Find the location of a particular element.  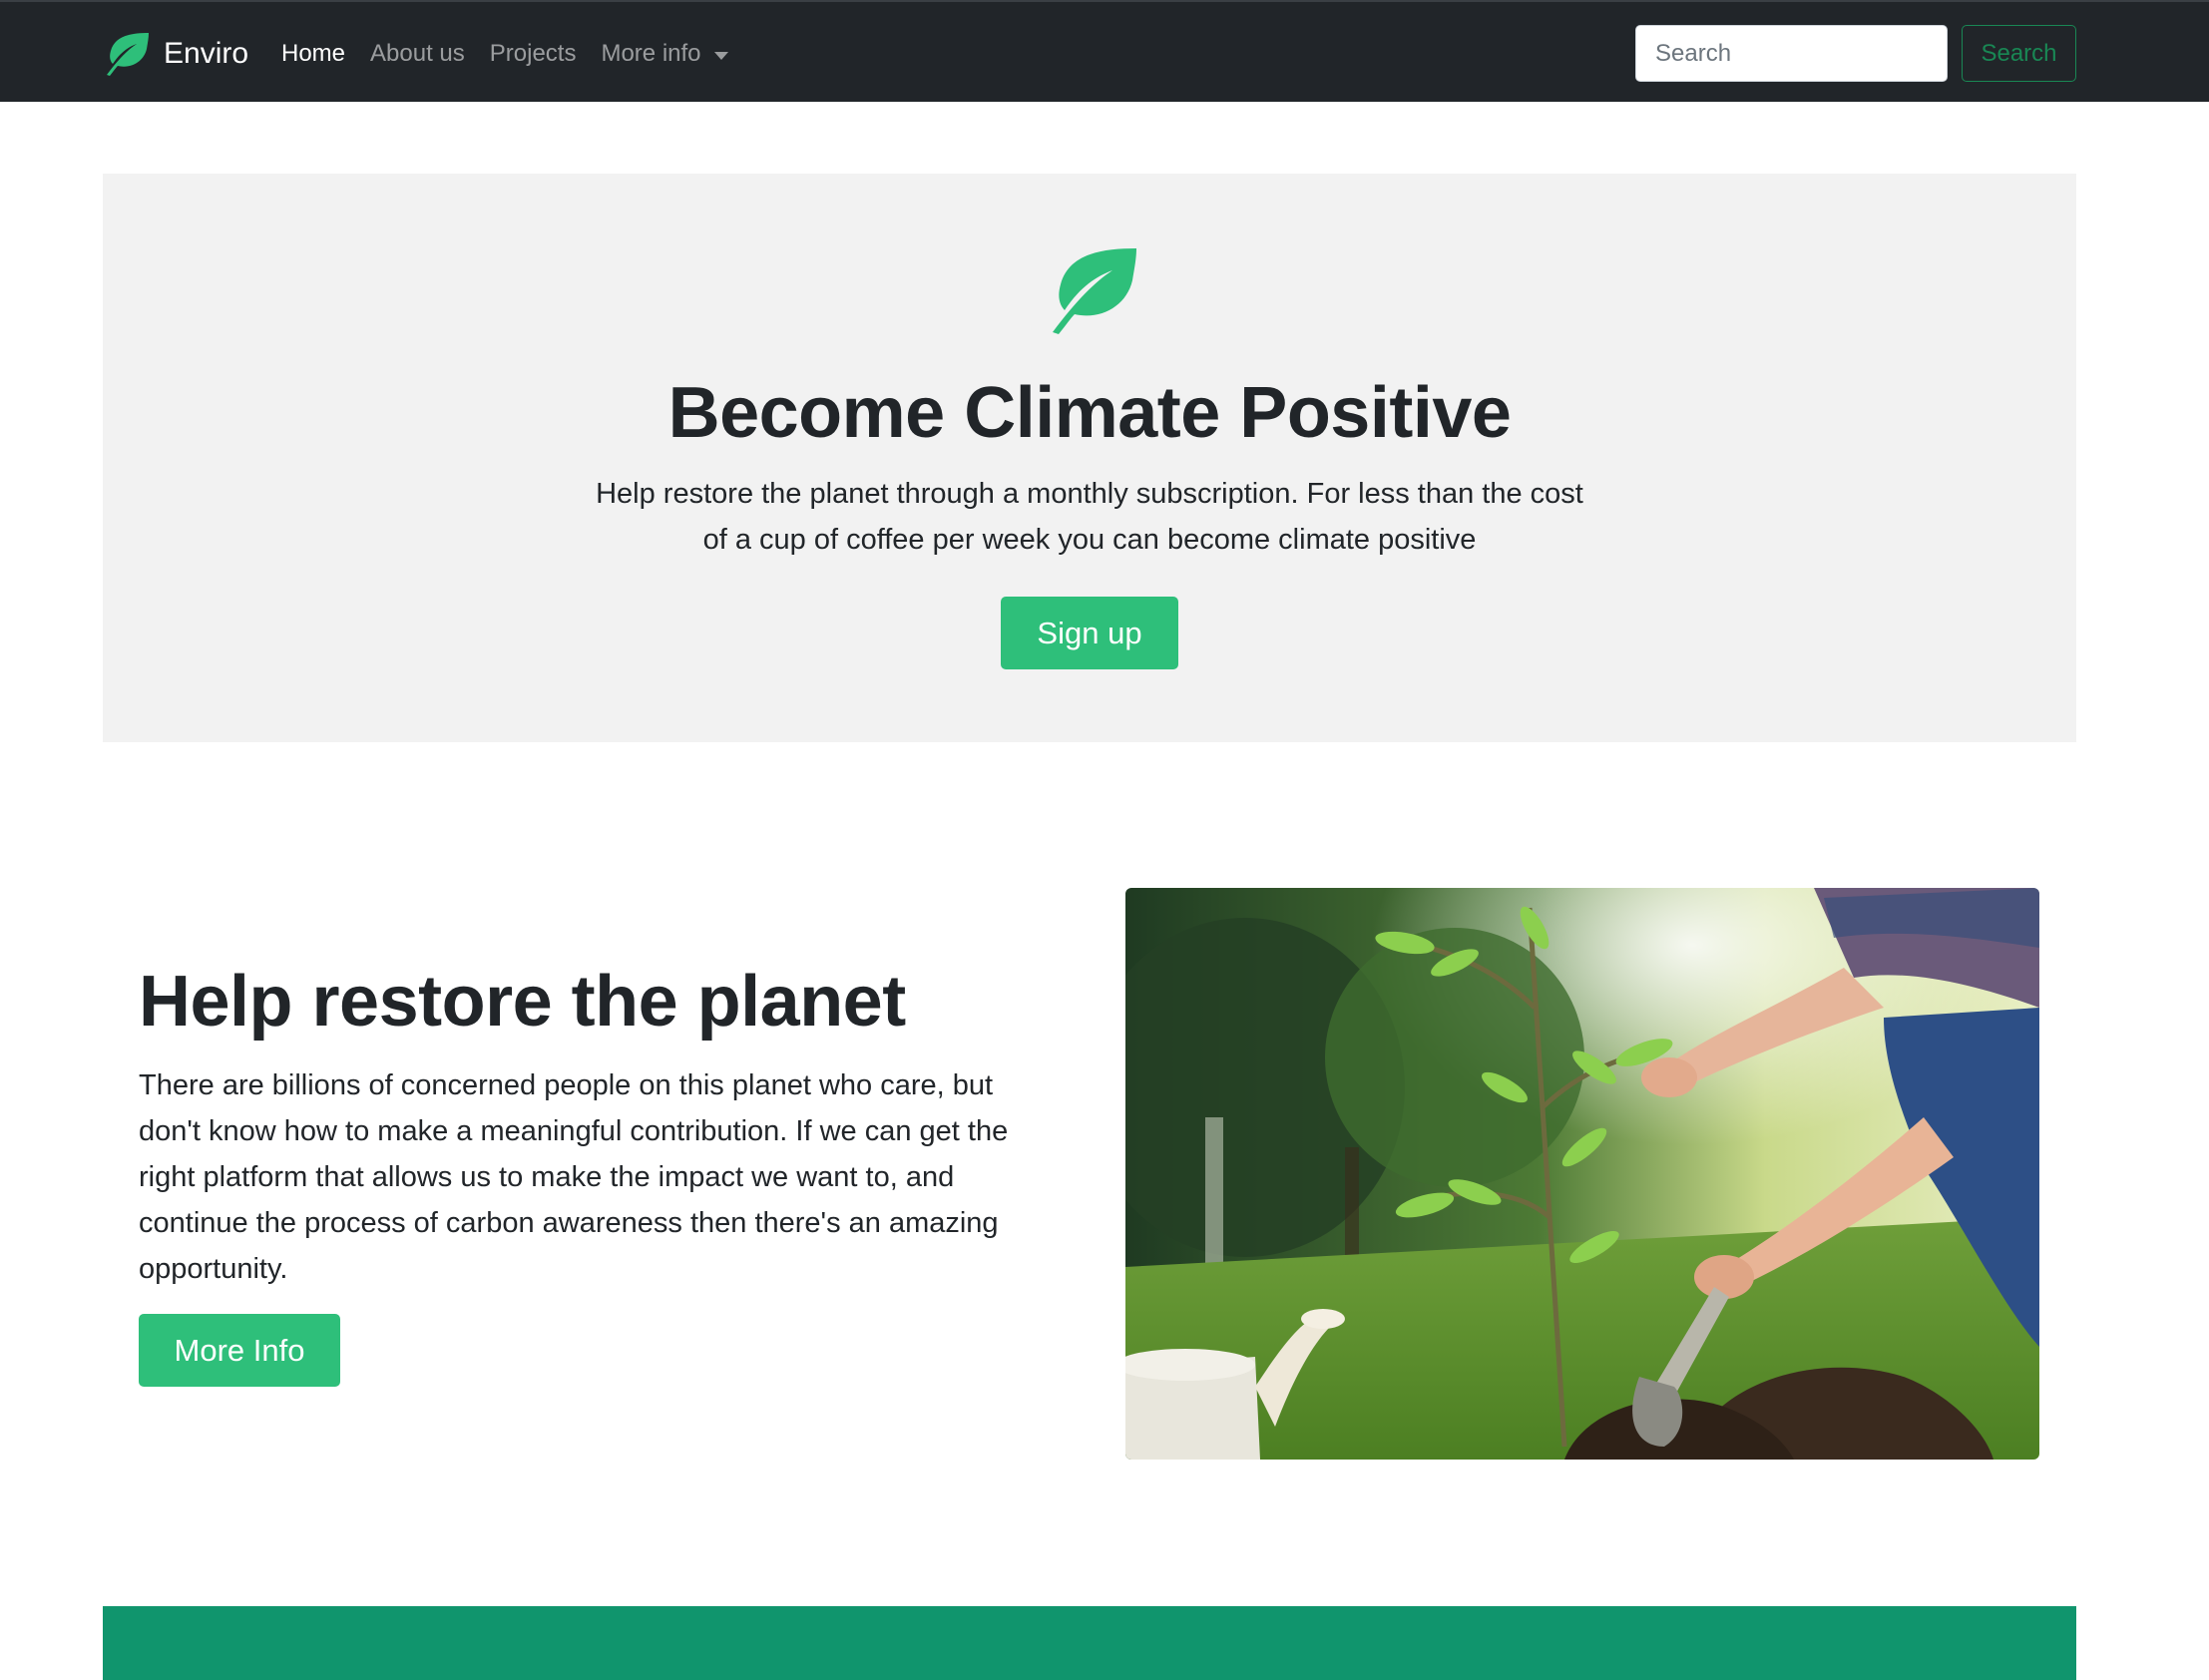

search-button: Search is located at coordinates (2019, 53).